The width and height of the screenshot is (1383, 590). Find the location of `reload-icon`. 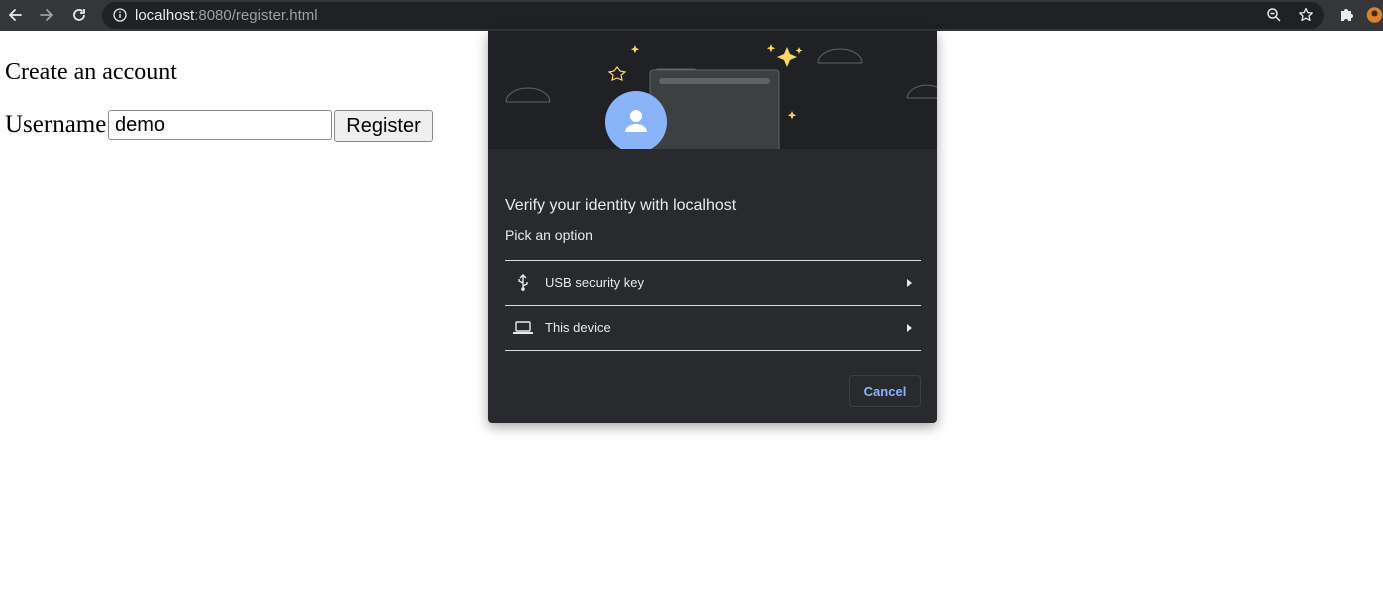

reload-icon is located at coordinates (79, 15).